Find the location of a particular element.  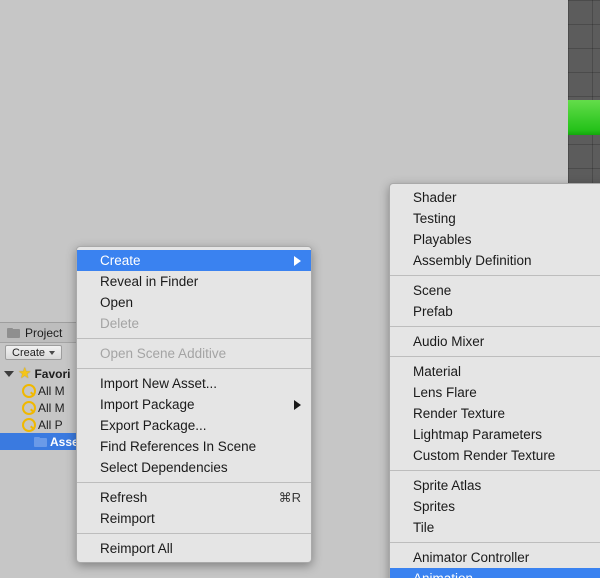

menu-item-open-scene-additive: Open Scene Additive is located at coordinates (194, 353).